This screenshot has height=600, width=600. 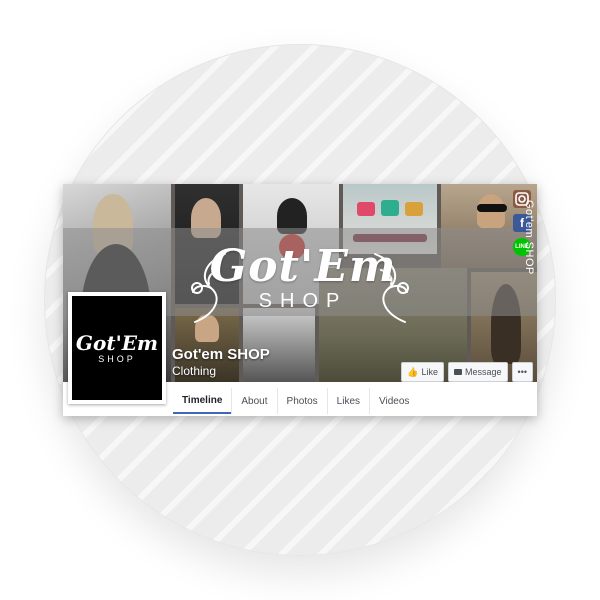 I want to click on vertical-page-name: Got'em SHOP, so click(x=529, y=237).